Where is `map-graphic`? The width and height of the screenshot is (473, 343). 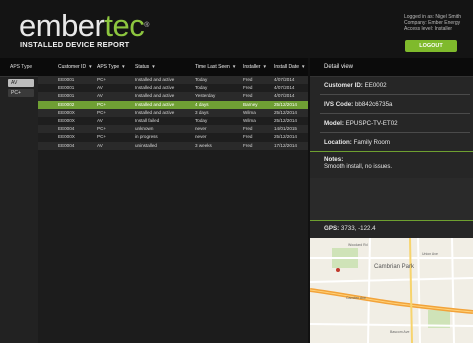 map-graphic is located at coordinates (391, 290).